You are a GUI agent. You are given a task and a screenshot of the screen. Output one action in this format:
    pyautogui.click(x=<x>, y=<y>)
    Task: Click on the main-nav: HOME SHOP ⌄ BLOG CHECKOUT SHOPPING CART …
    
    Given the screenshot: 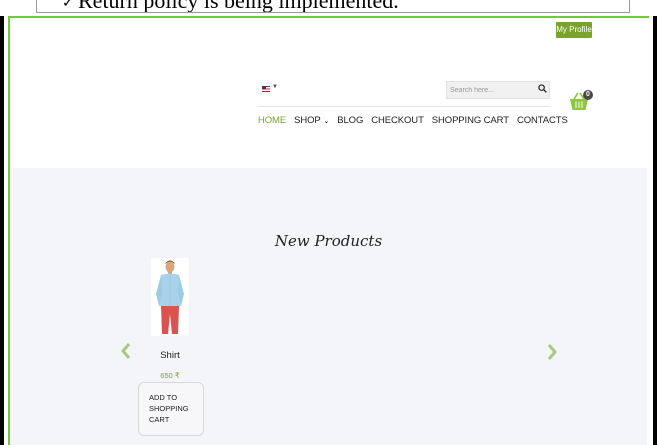 What is the action you would take?
    pyautogui.click(x=417, y=121)
    